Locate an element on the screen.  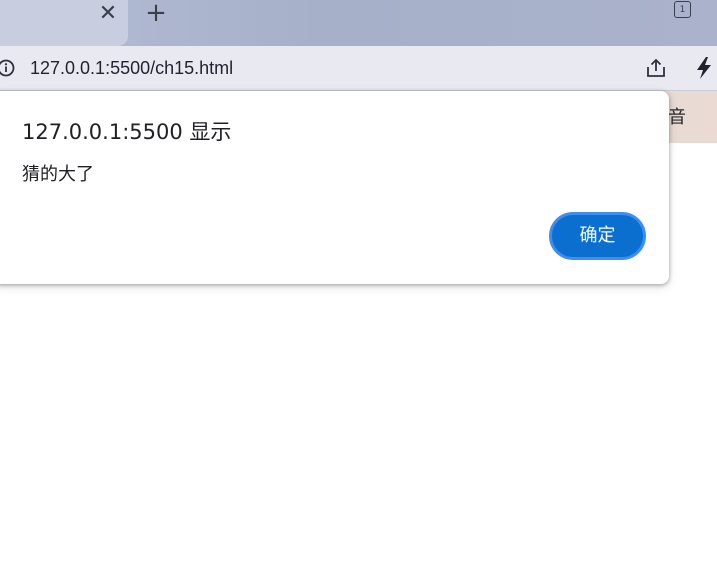
bolt-icon is located at coordinates (704, 68).